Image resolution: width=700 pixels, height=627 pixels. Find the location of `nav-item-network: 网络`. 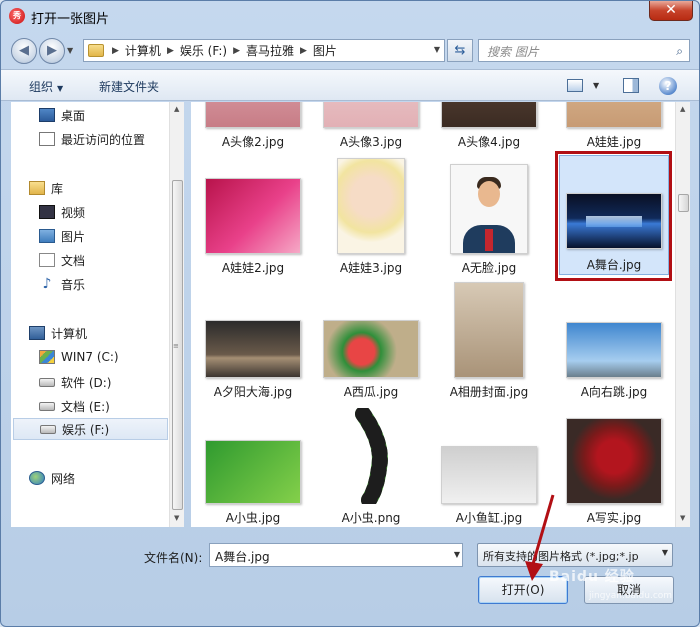

nav-item-network: 网络 is located at coordinates (99, 478).